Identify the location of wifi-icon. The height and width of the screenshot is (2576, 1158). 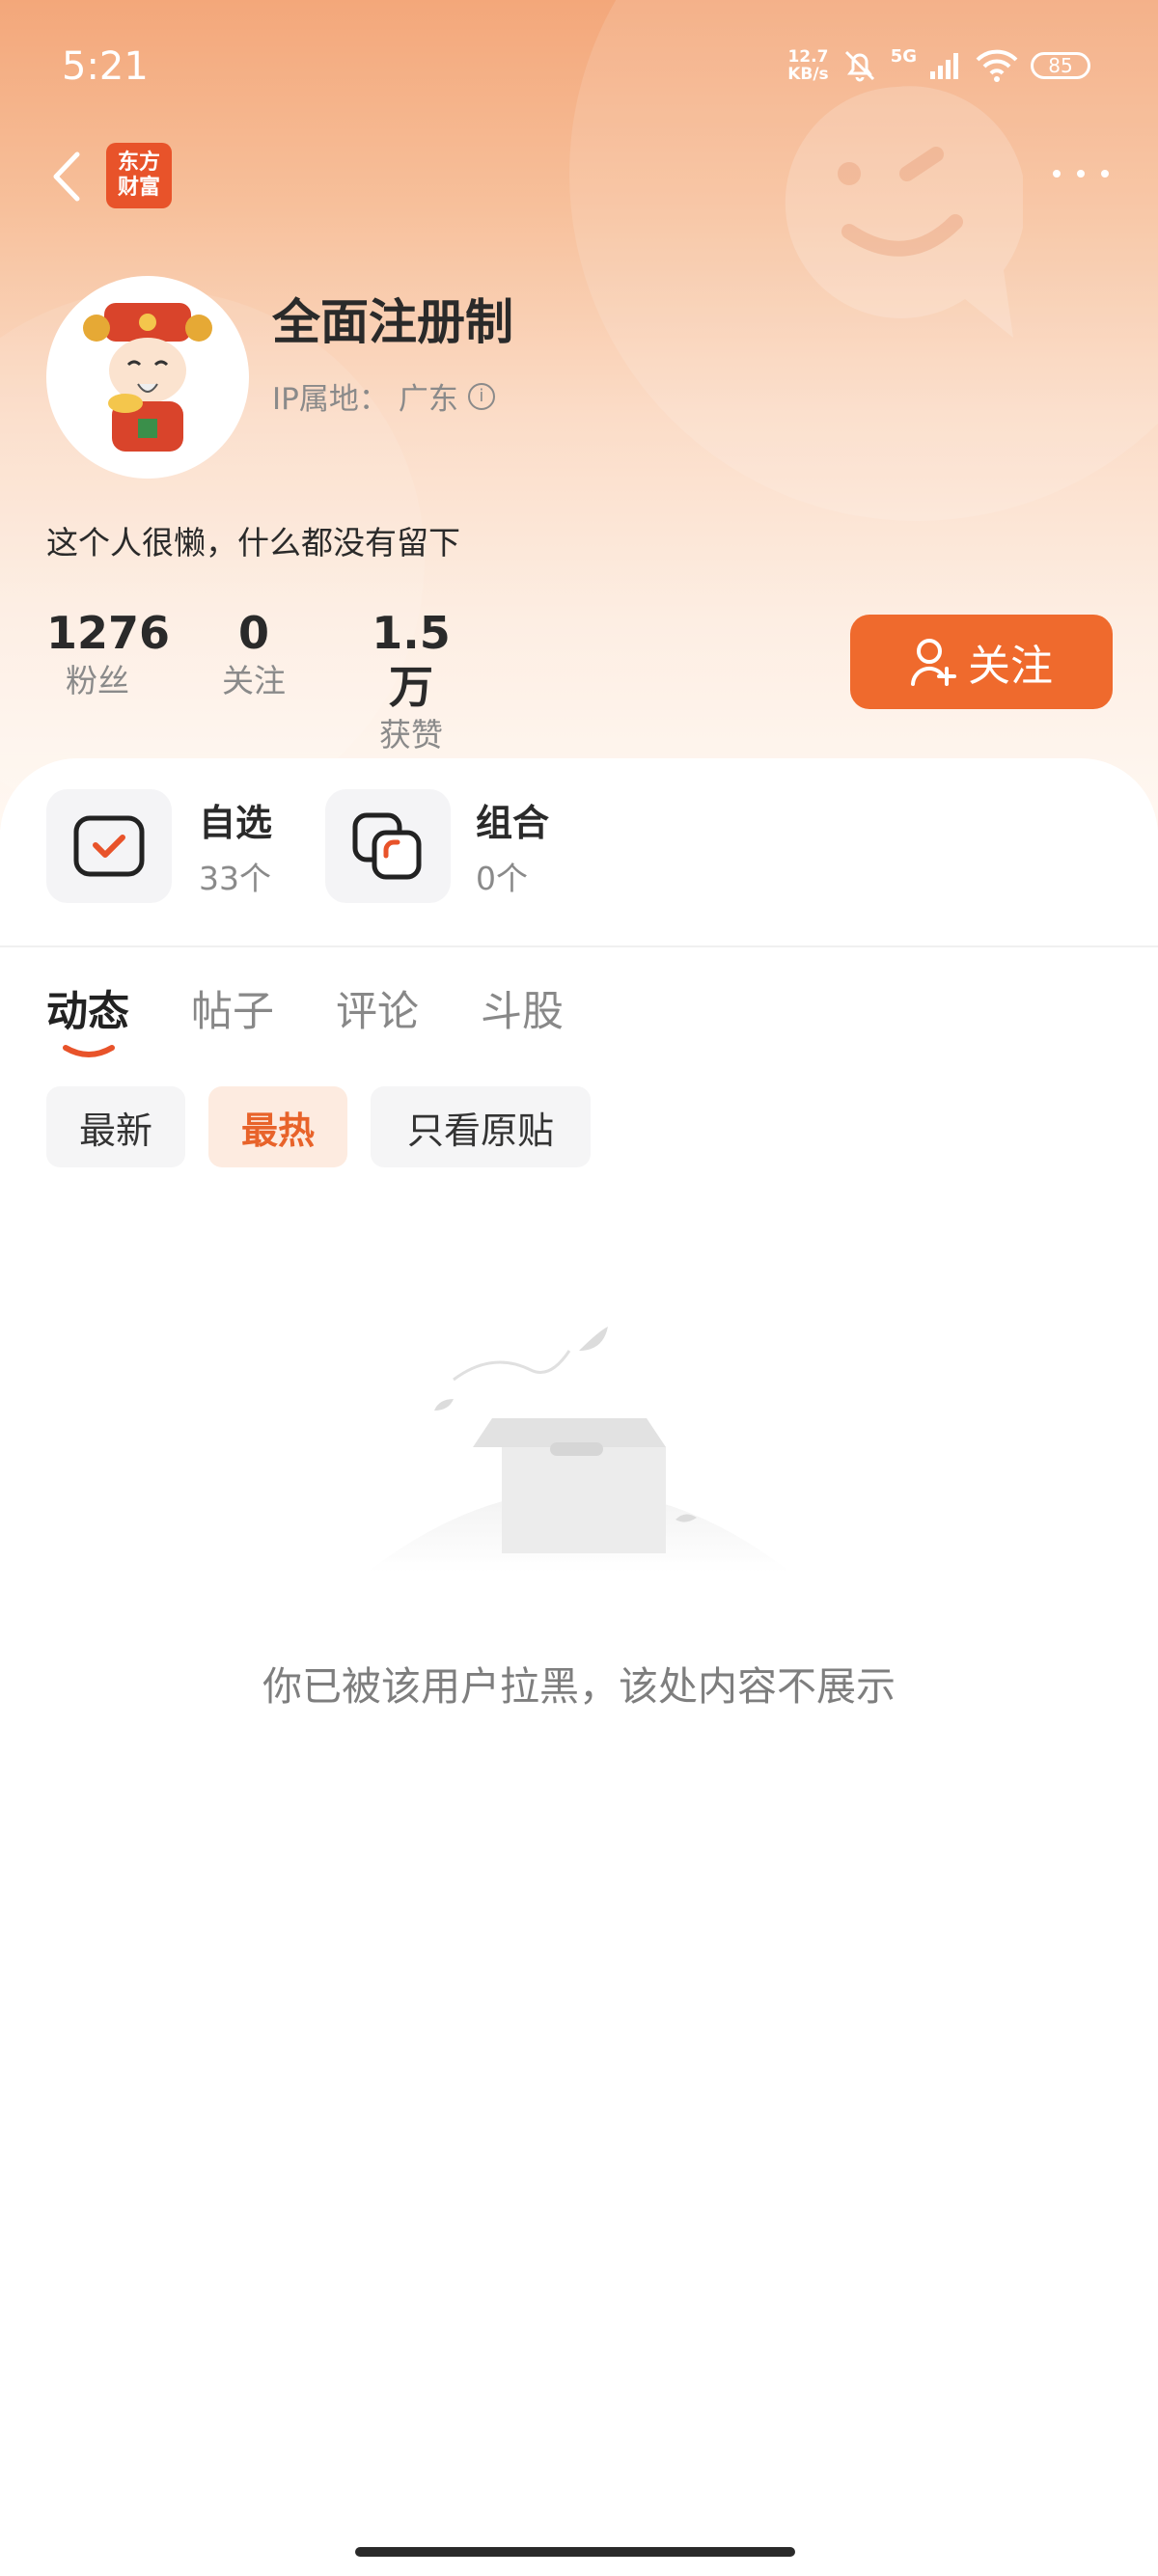
(997, 65).